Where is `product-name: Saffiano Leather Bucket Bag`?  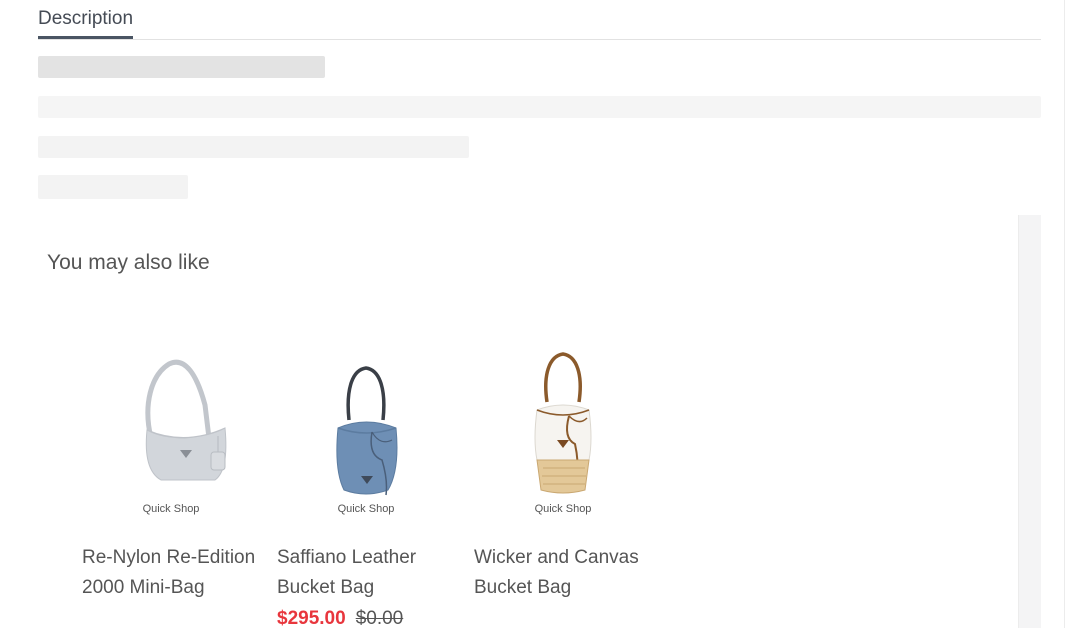 product-name: Saffiano Leather Bucket Bag is located at coordinates (366, 573).